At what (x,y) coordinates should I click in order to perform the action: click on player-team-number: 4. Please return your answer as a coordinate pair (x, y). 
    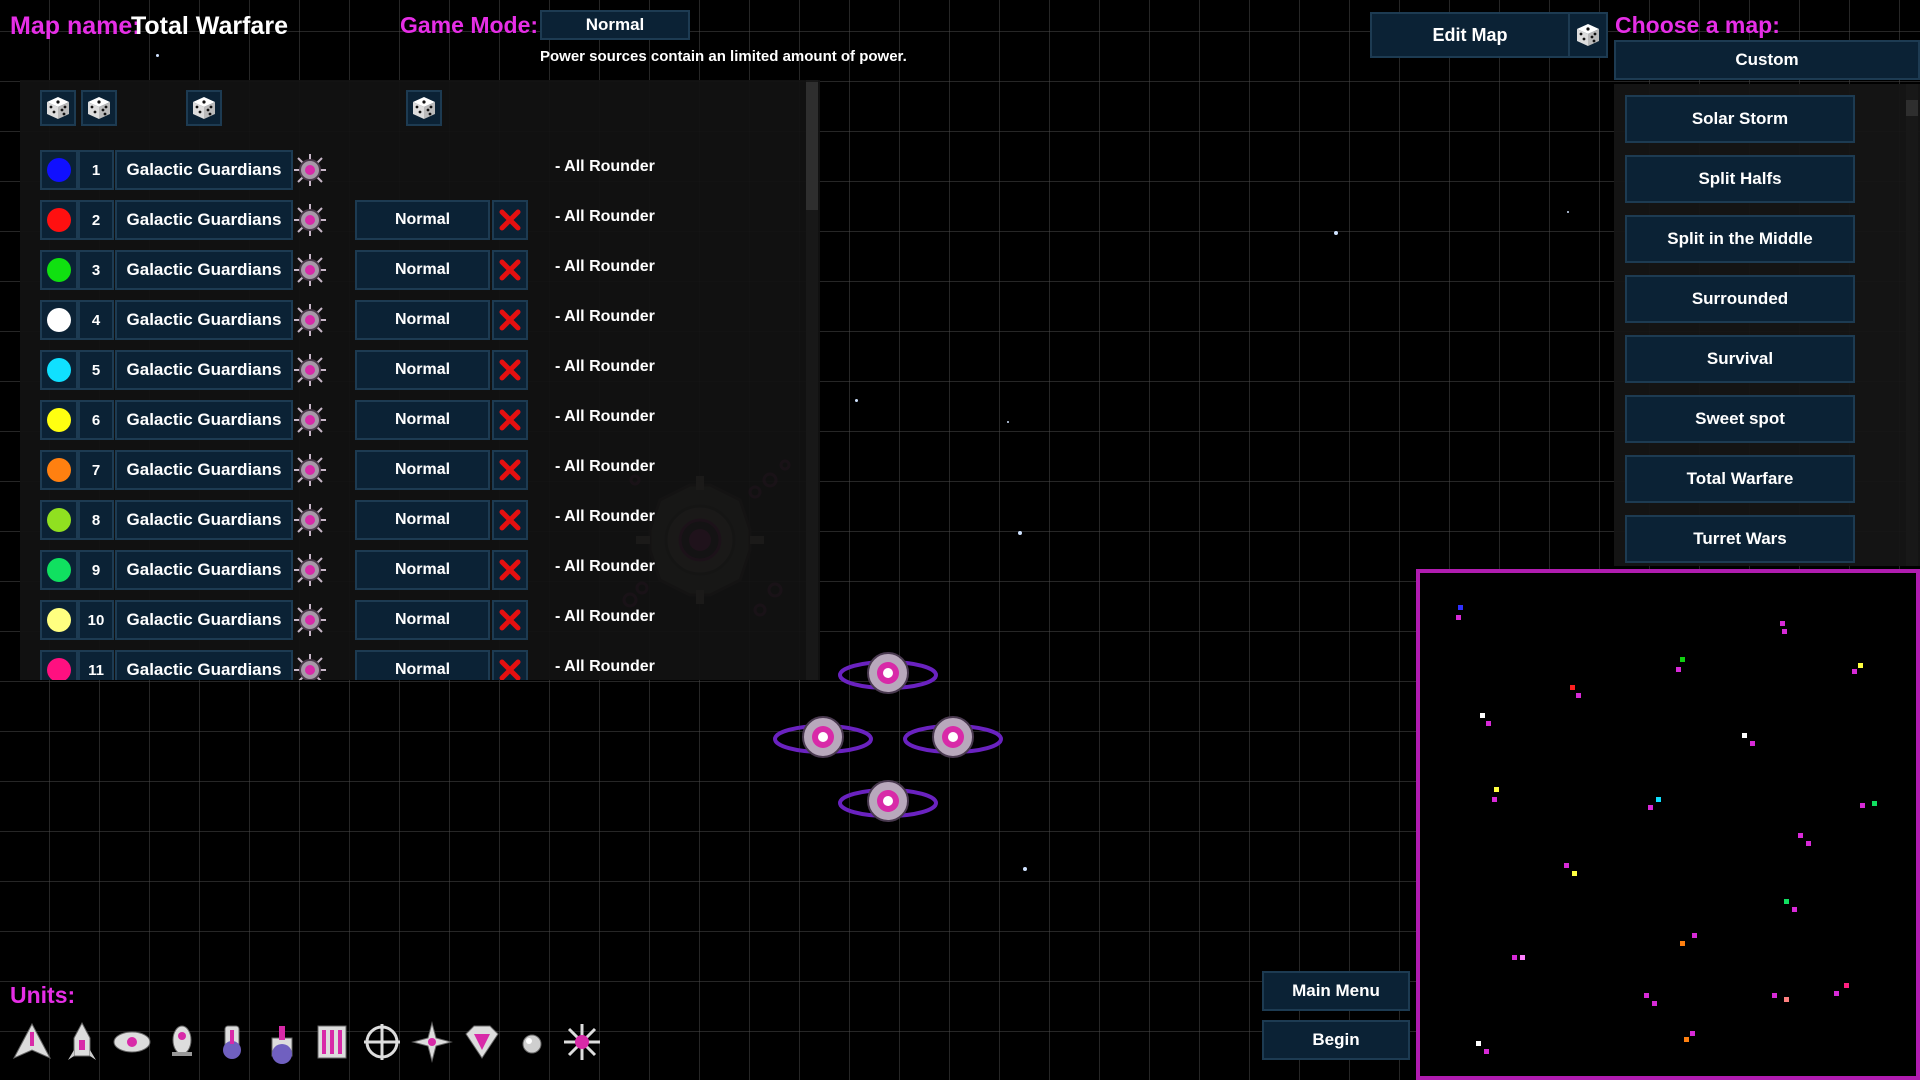
    Looking at the image, I should click on (96, 320).